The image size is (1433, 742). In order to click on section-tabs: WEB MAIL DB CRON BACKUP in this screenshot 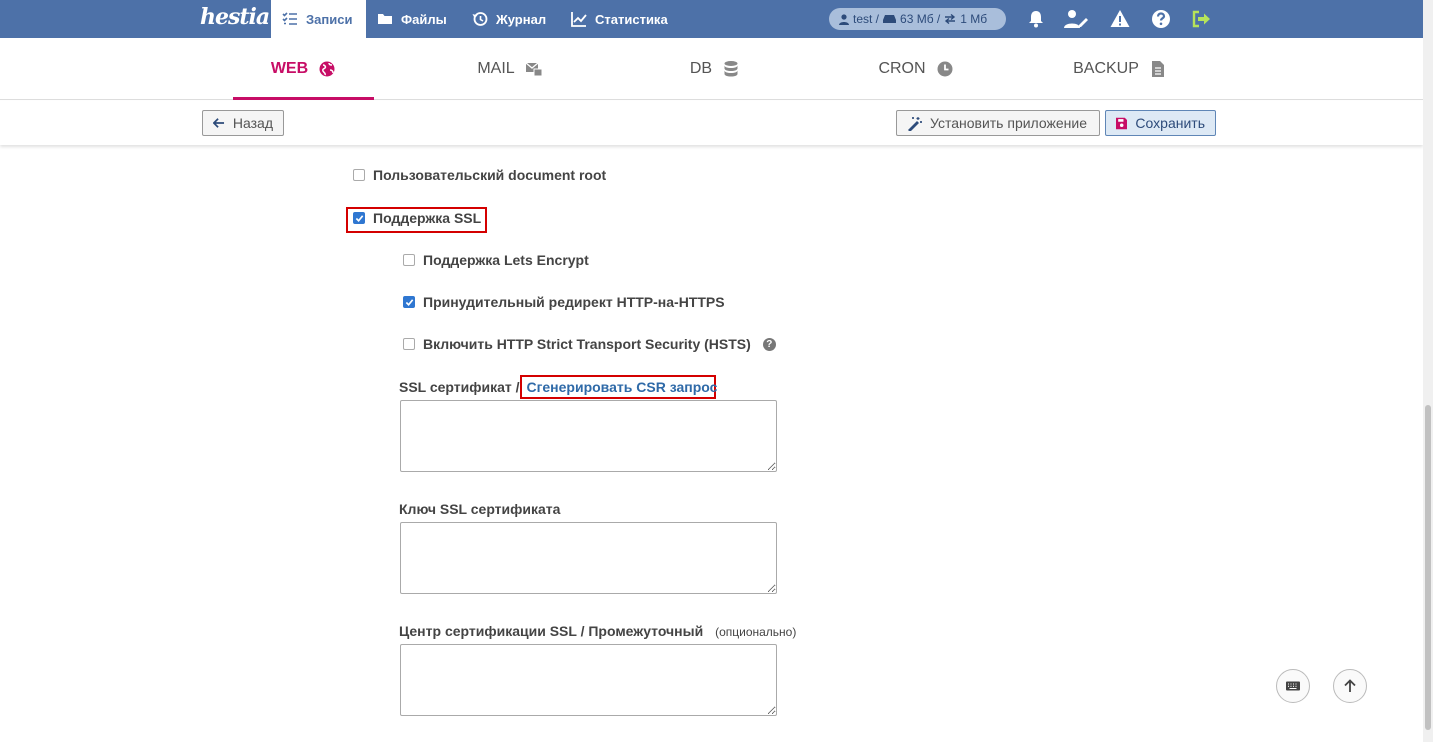, I will do `click(711, 69)`.